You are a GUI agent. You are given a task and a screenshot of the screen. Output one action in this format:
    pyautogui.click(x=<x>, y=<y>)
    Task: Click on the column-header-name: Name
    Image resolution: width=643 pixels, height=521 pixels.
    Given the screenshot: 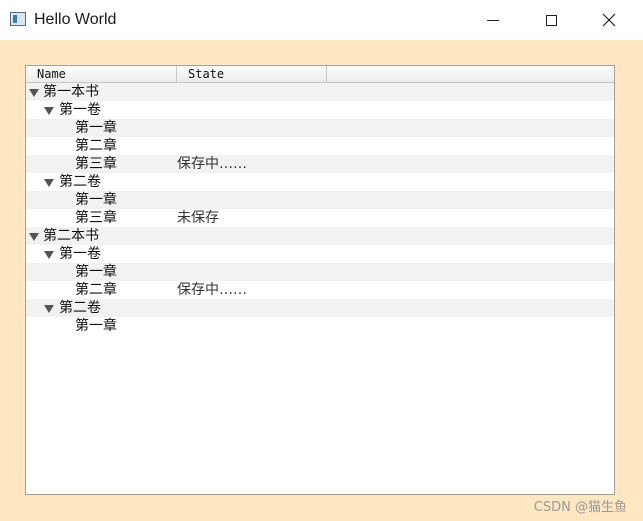 What is the action you would take?
    pyautogui.click(x=101, y=74)
    